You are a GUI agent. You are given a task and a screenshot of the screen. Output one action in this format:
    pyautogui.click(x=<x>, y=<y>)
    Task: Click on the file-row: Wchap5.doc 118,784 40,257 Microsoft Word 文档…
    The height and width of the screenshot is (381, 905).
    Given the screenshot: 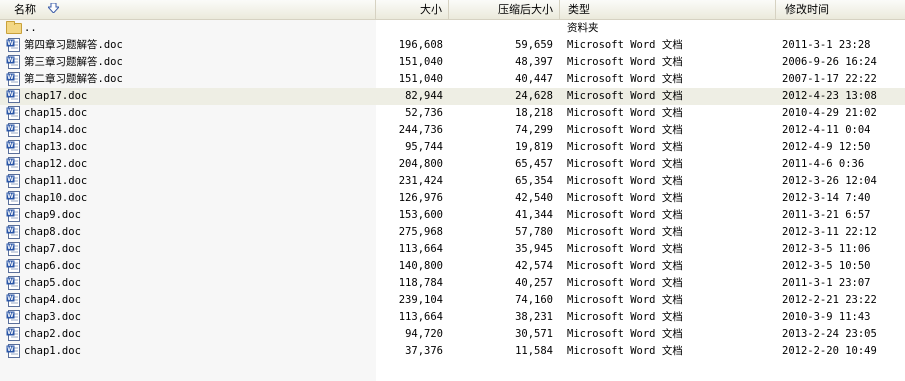 What is the action you would take?
    pyautogui.click(x=452, y=283)
    